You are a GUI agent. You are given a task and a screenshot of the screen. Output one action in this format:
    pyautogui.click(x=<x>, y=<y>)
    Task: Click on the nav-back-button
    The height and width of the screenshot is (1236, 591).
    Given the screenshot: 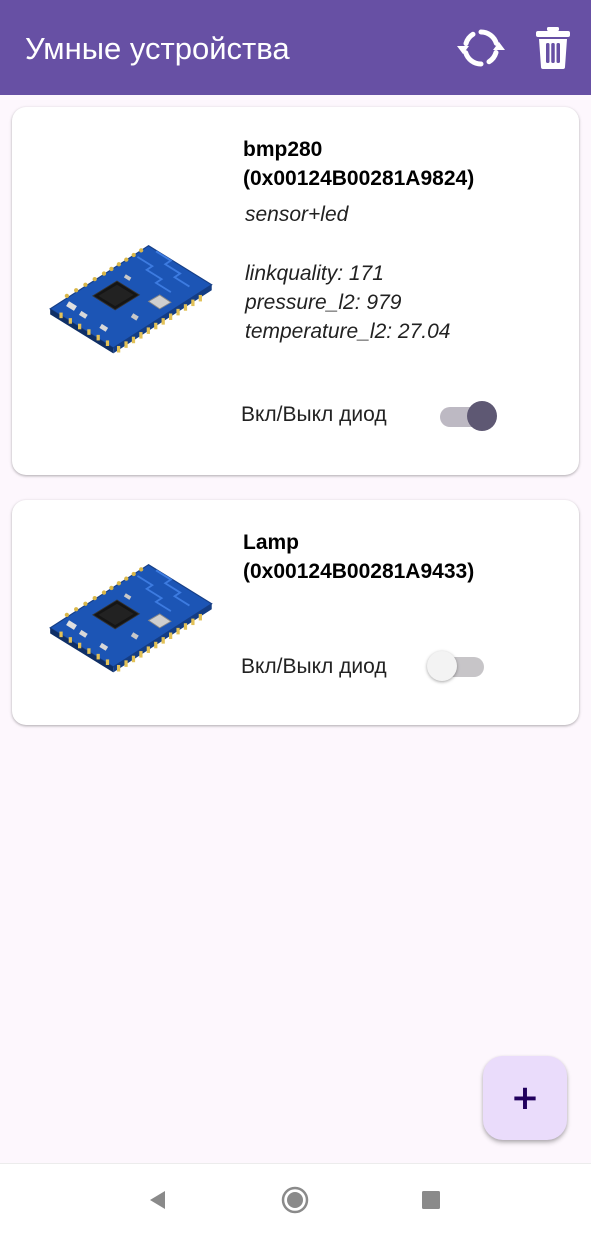 What is the action you would take?
    pyautogui.click(x=158, y=1200)
    